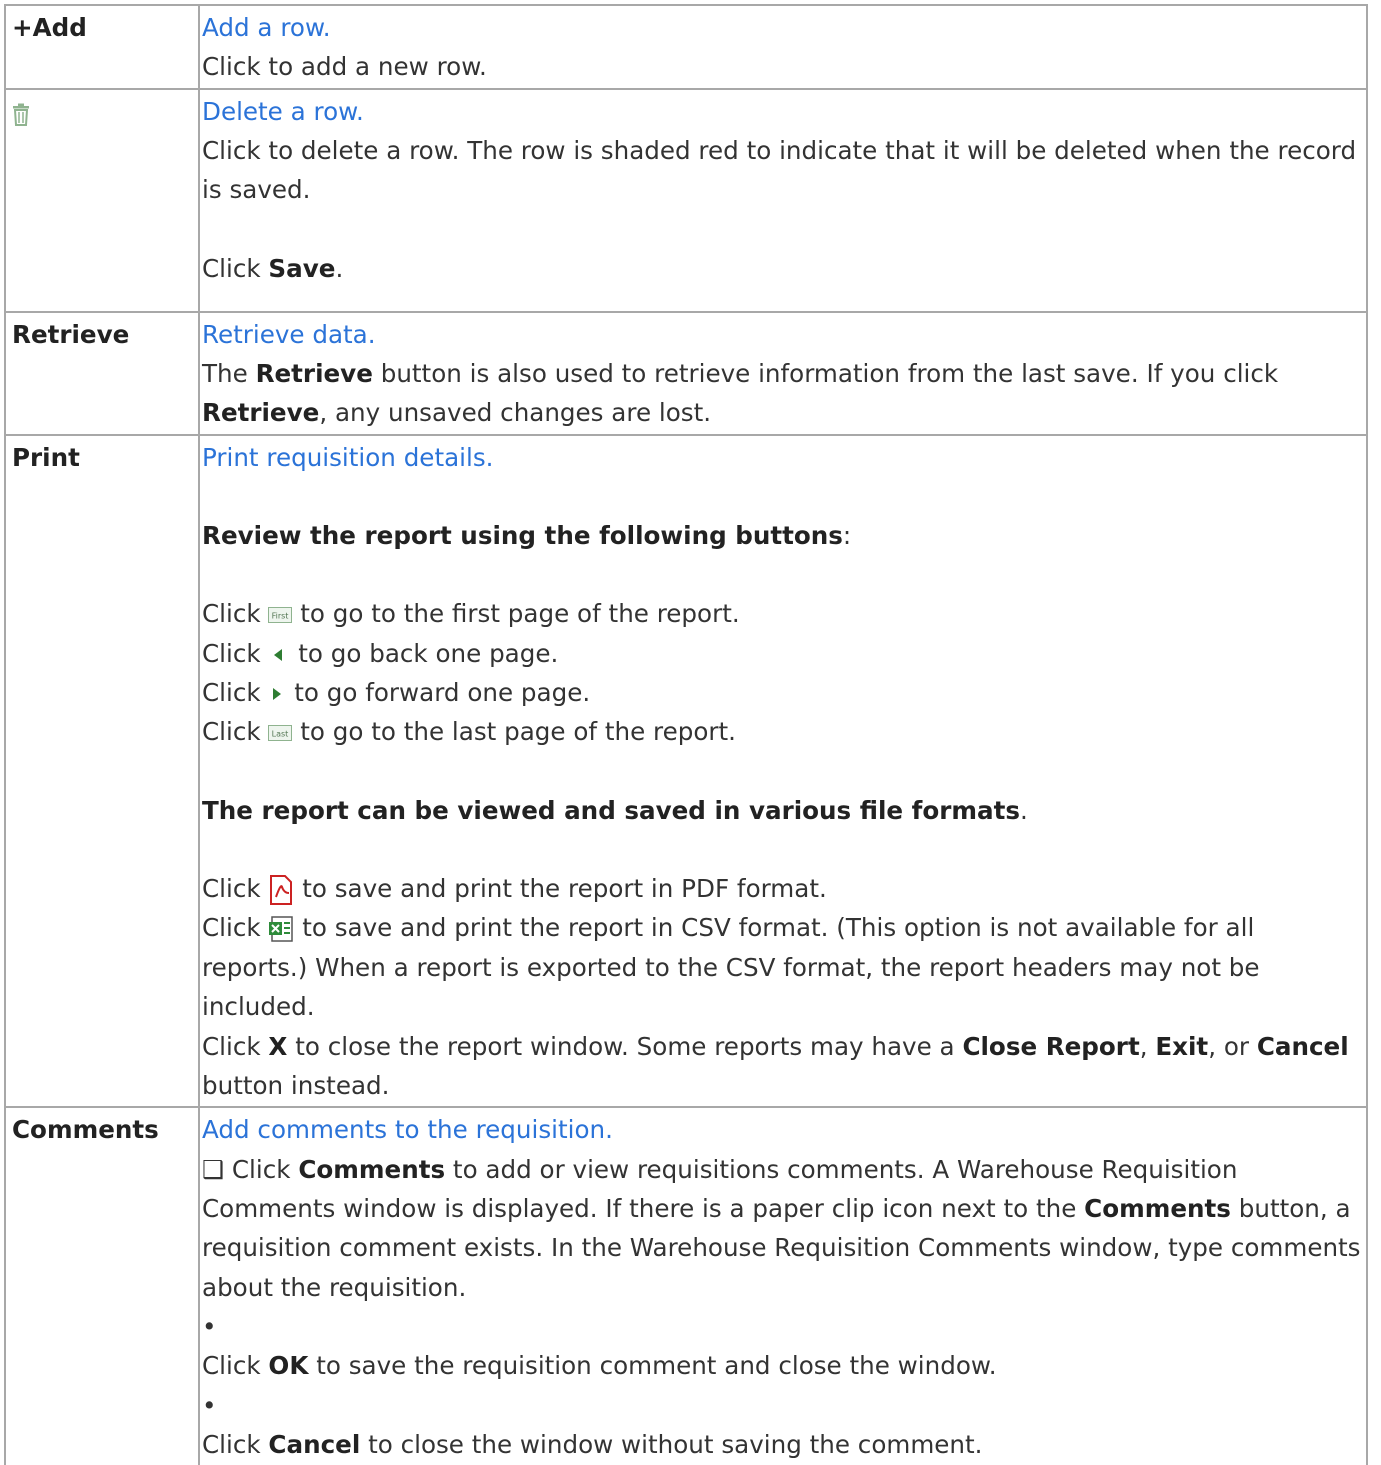  Describe the element at coordinates (380, 653) in the screenshot. I see `nav-previous-line: Click to go back one page.` at that location.